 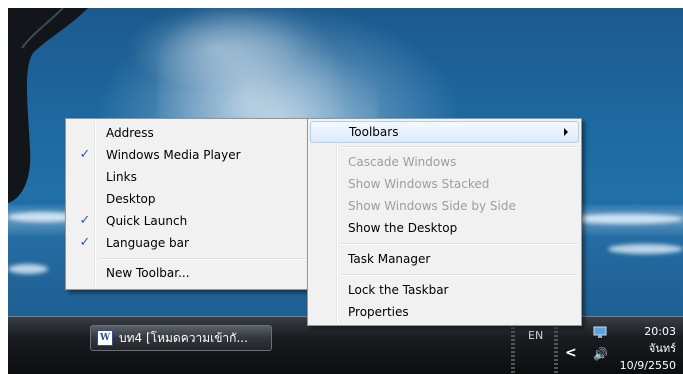 I want to click on menu-item-label: Cascade Windows, so click(x=402, y=162).